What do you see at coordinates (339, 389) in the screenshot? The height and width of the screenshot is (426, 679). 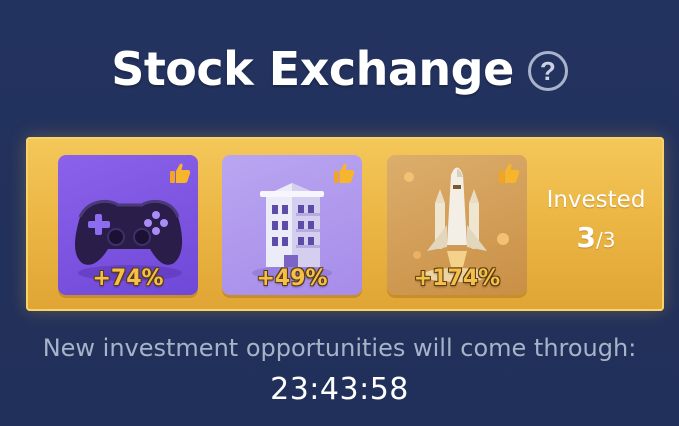 I see `countdown-timer: 23:43:58` at bounding box center [339, 389].